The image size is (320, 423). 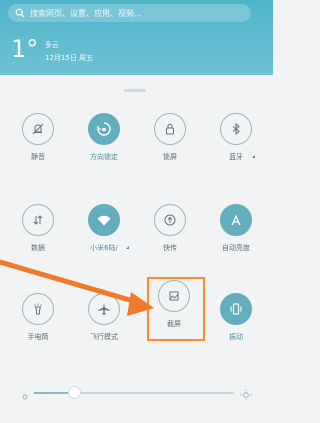 I want to click on toggle-data: 数据, so click(x=38, y=236).